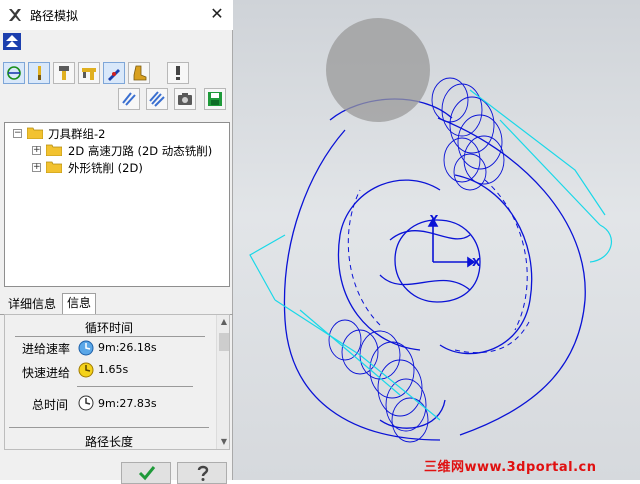 This screenshot has width=640, height=484. I want to click on dashed-bottom, so click(492, 336).